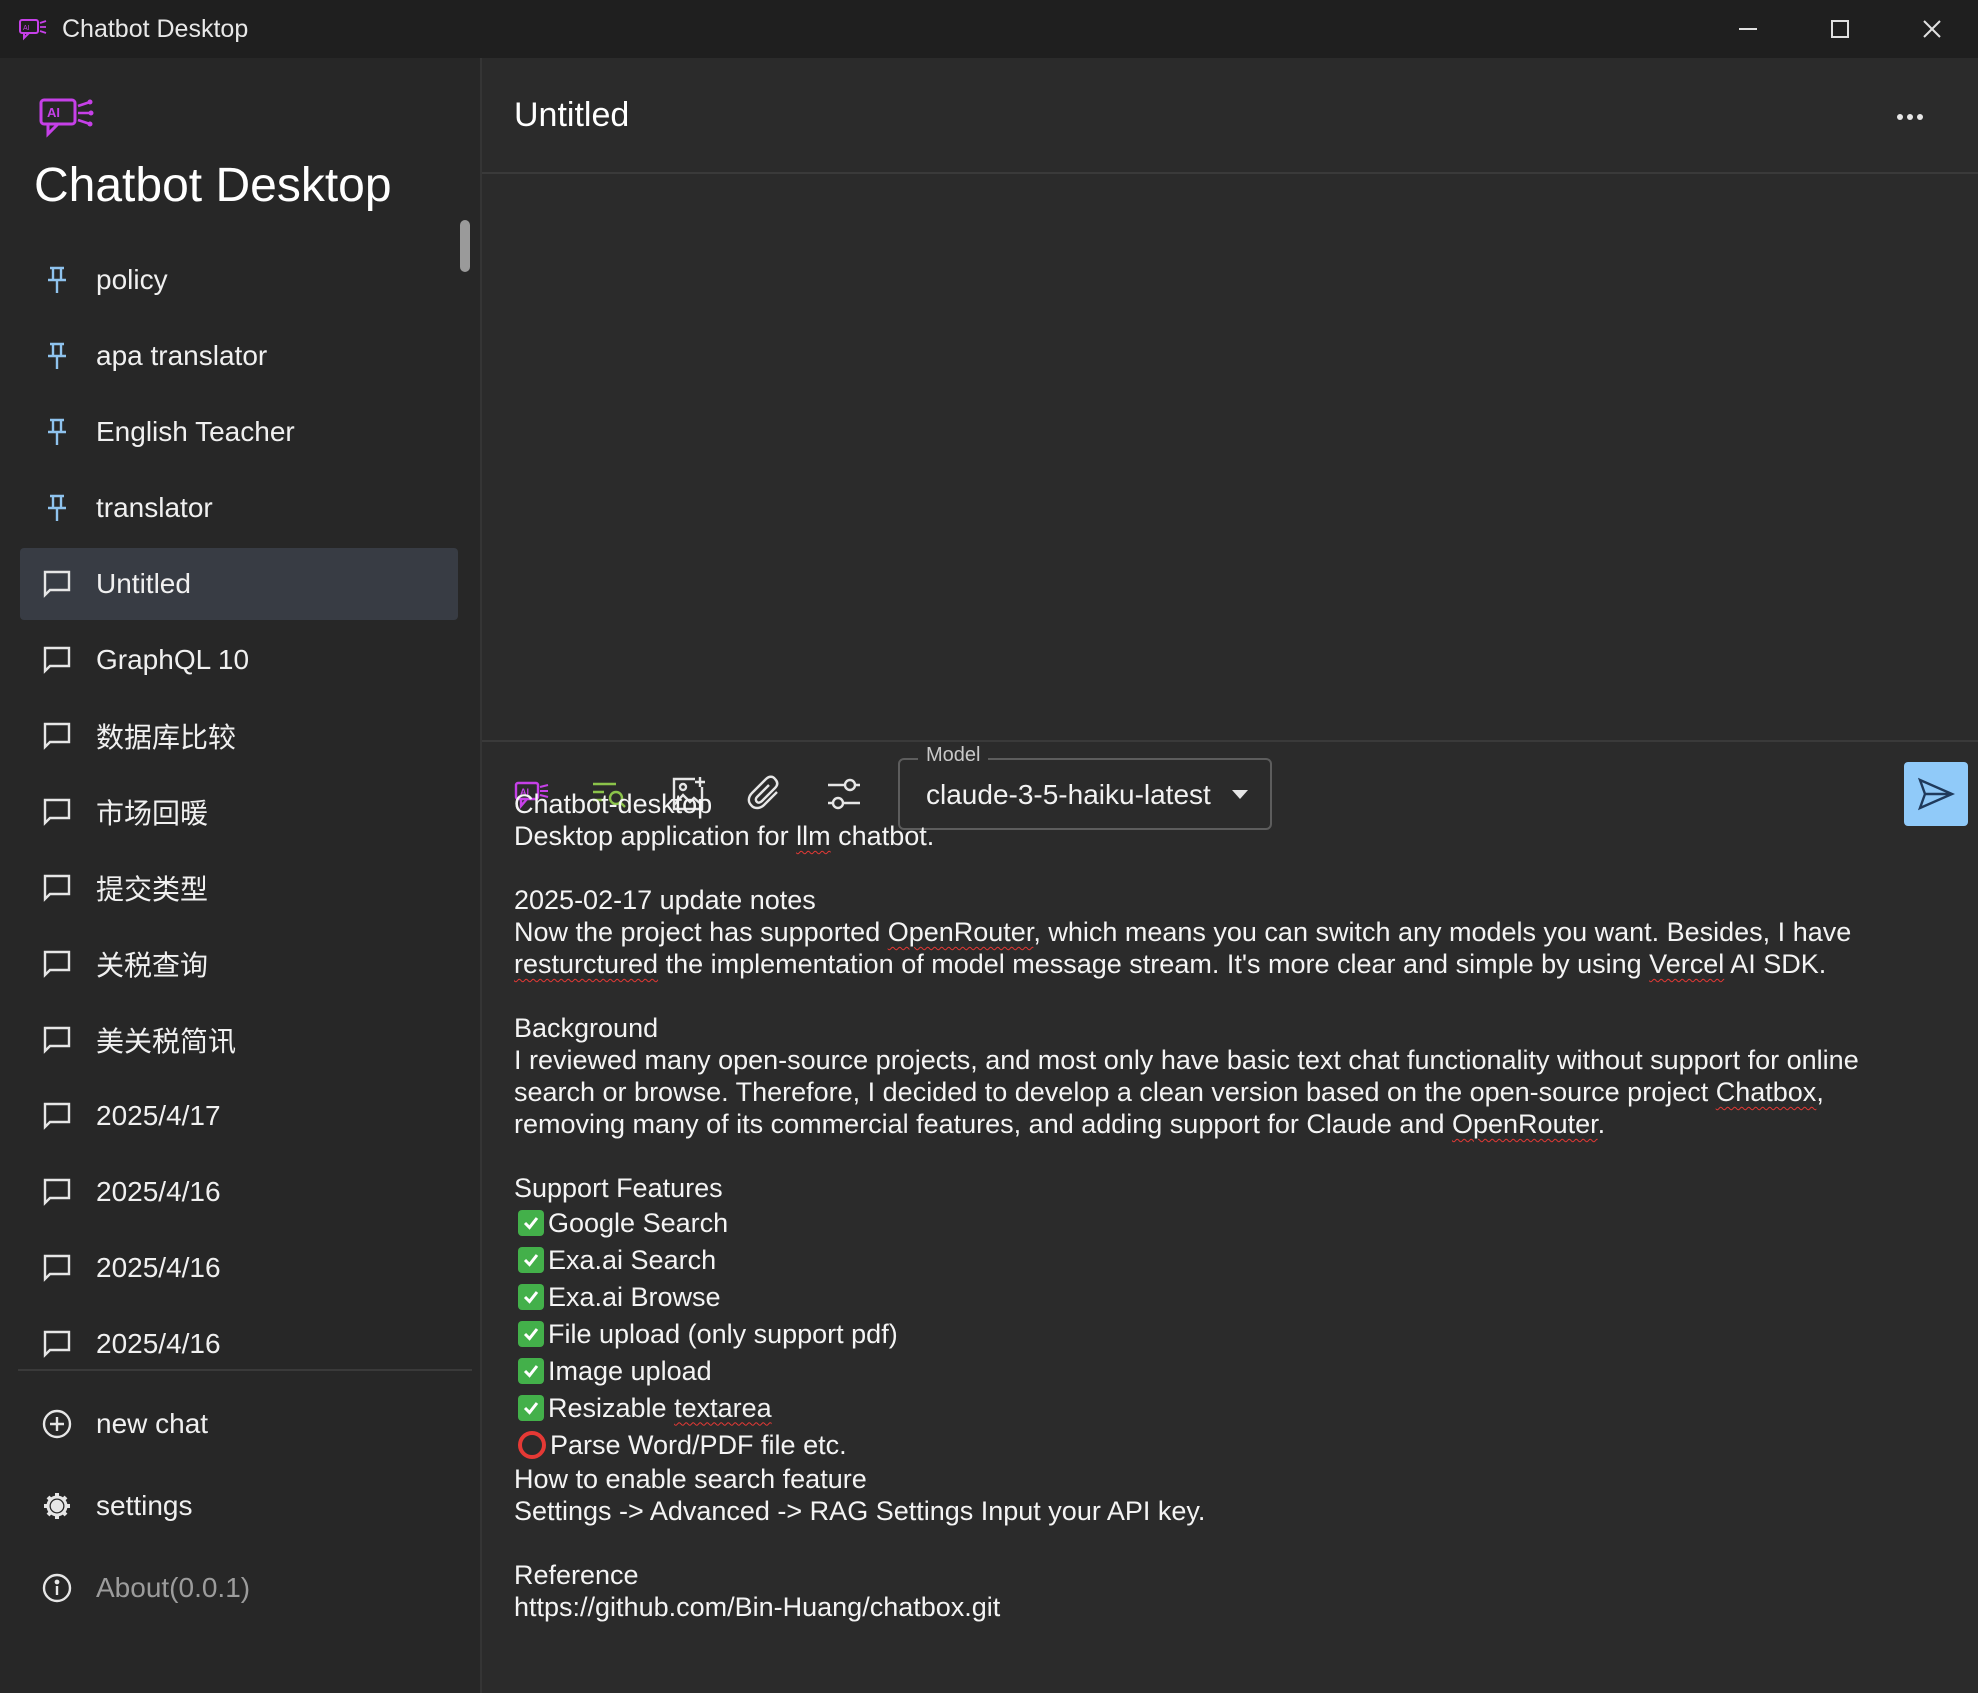  I want to click on info-icon, so click(57, 1588).